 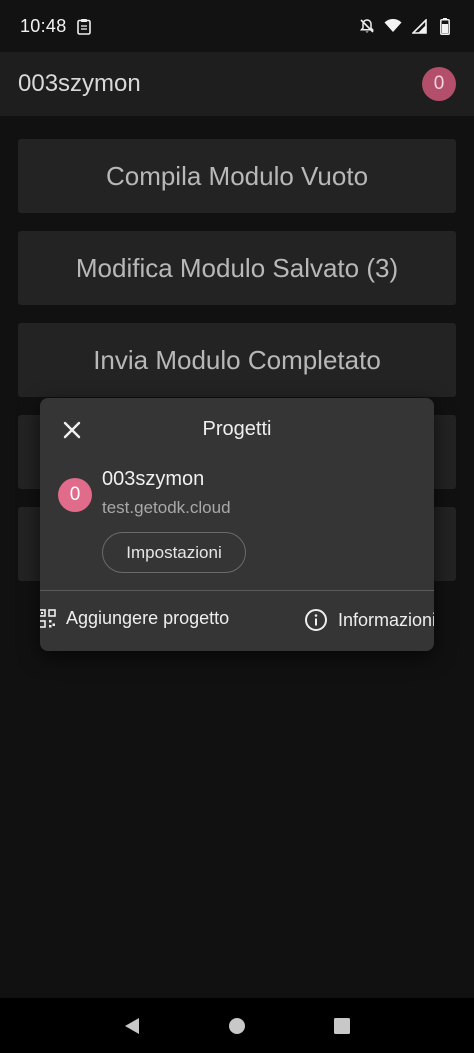 What do you see at coordinates (84, 26) in the screenshot?
I see `clipboard-icon` at bounding box center [84, 26].